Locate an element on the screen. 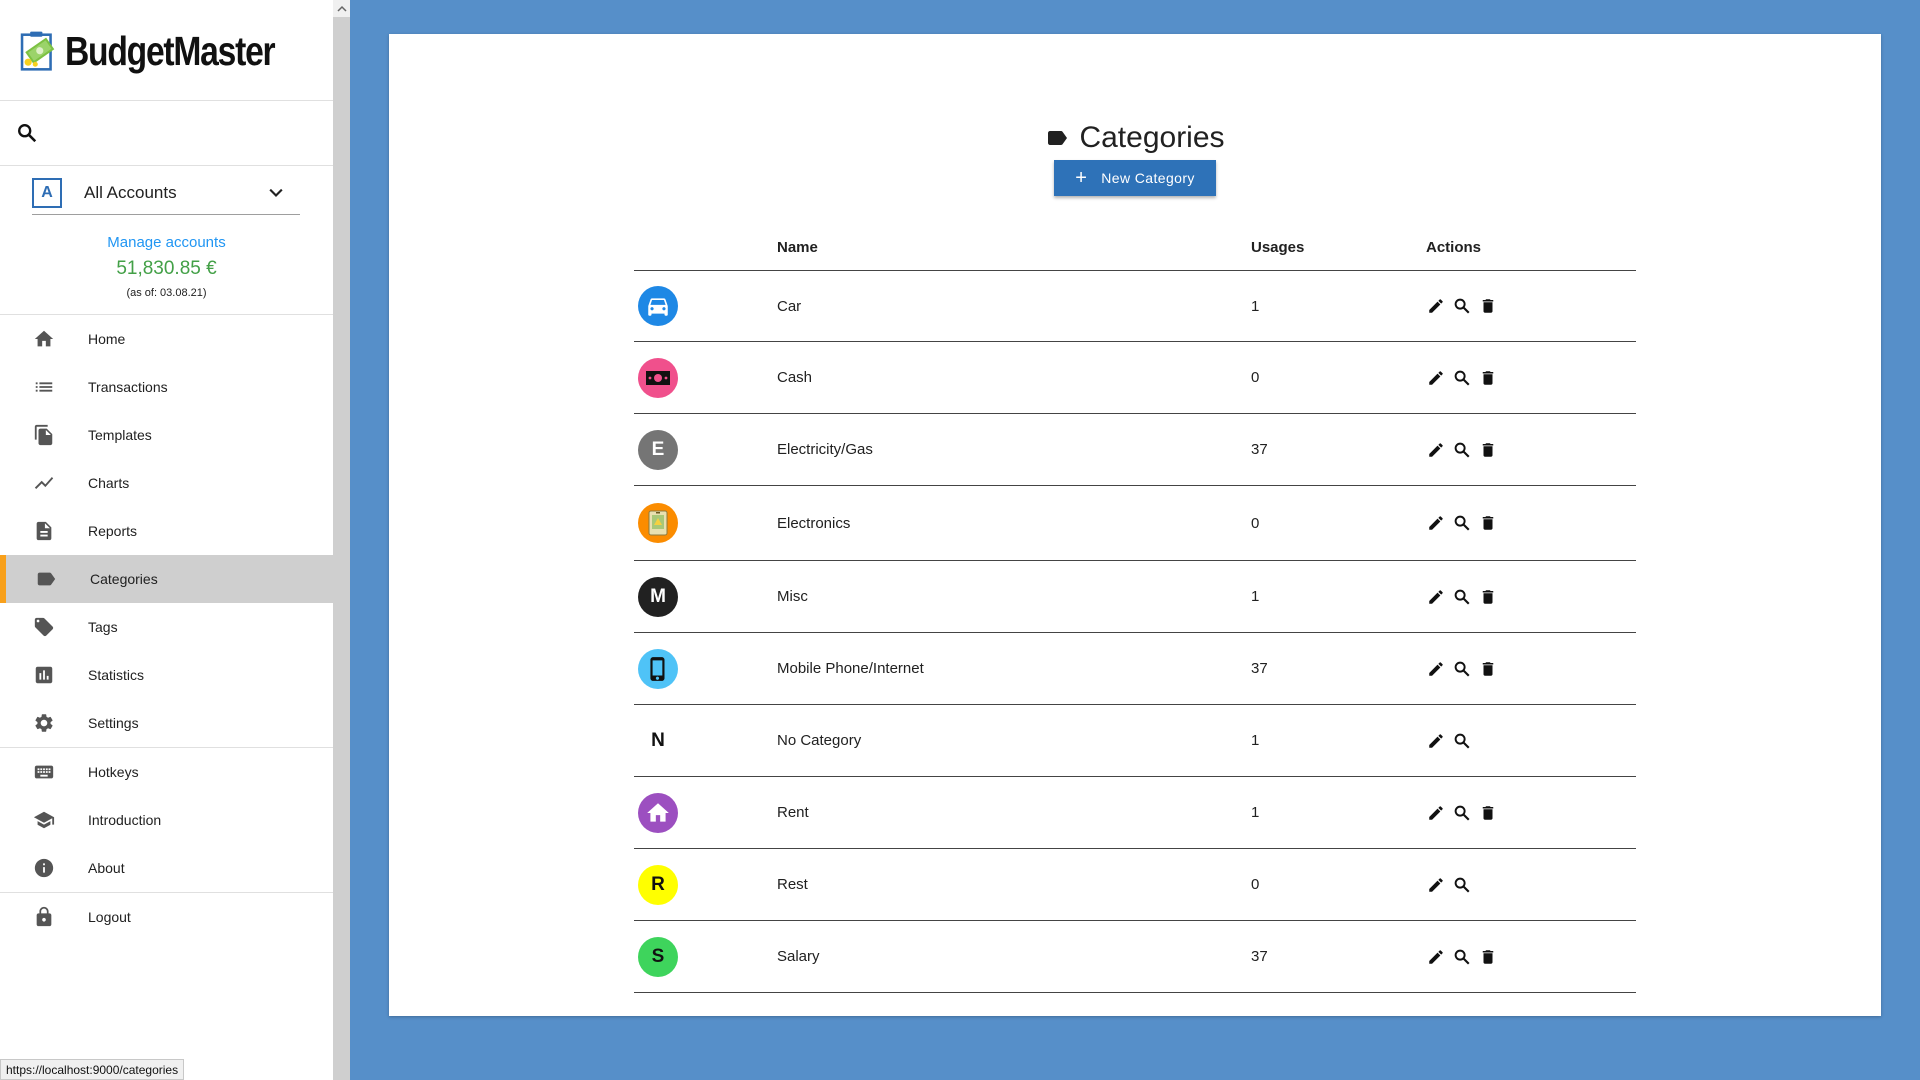 The image size is (1920, 1080). new-category-button: + New Category is located at coordinates (1135, 178).